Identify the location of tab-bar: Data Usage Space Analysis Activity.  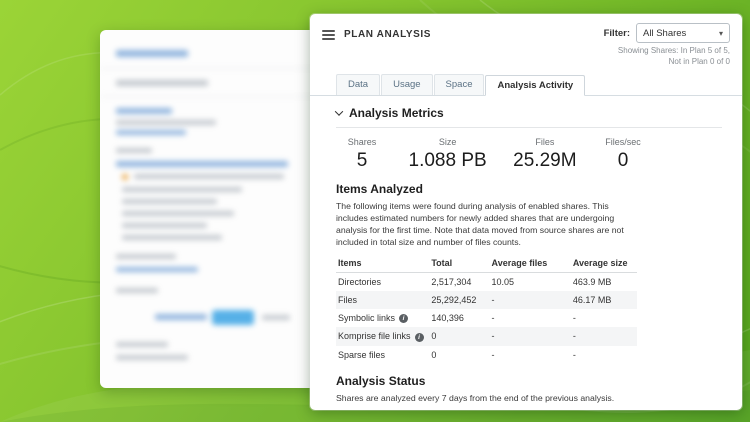
(526, 84).